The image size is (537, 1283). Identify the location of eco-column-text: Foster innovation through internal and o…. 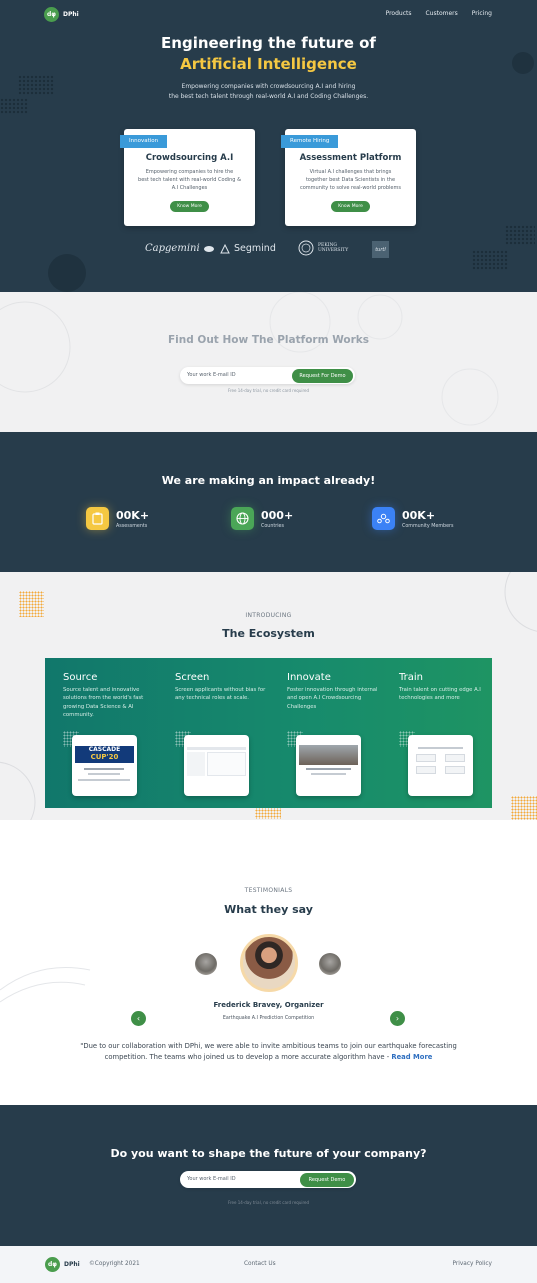
(332, 698).